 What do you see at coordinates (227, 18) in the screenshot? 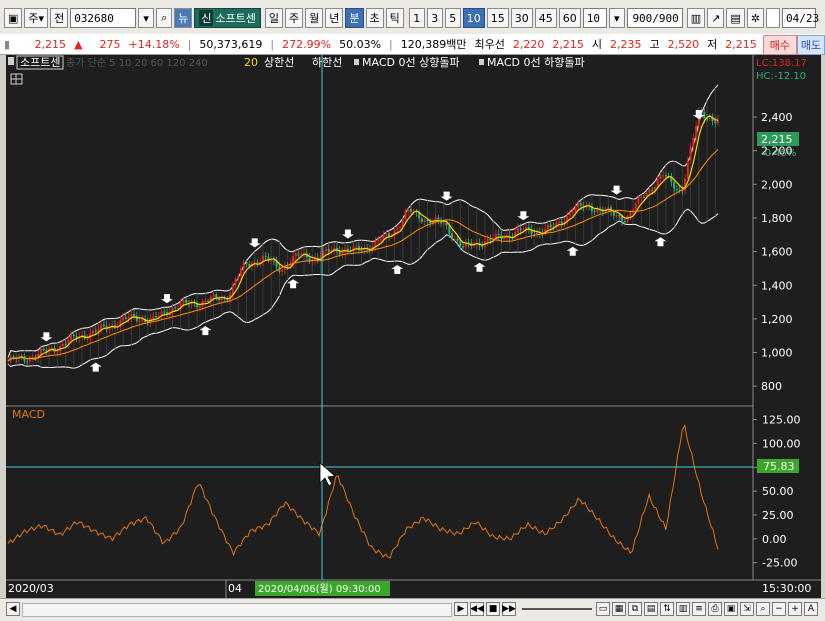
I see `stock-name-display: 신 소프트센` at bounding box center [227, 18].